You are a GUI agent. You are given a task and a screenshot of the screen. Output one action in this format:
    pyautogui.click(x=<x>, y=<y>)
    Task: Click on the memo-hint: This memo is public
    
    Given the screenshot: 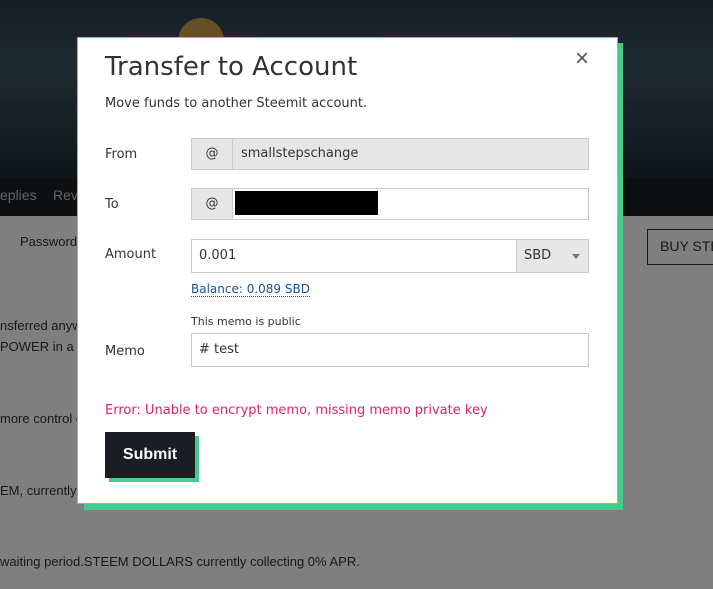 What is the action you would take?
    pyautogui.click(x=246, y=321)
    